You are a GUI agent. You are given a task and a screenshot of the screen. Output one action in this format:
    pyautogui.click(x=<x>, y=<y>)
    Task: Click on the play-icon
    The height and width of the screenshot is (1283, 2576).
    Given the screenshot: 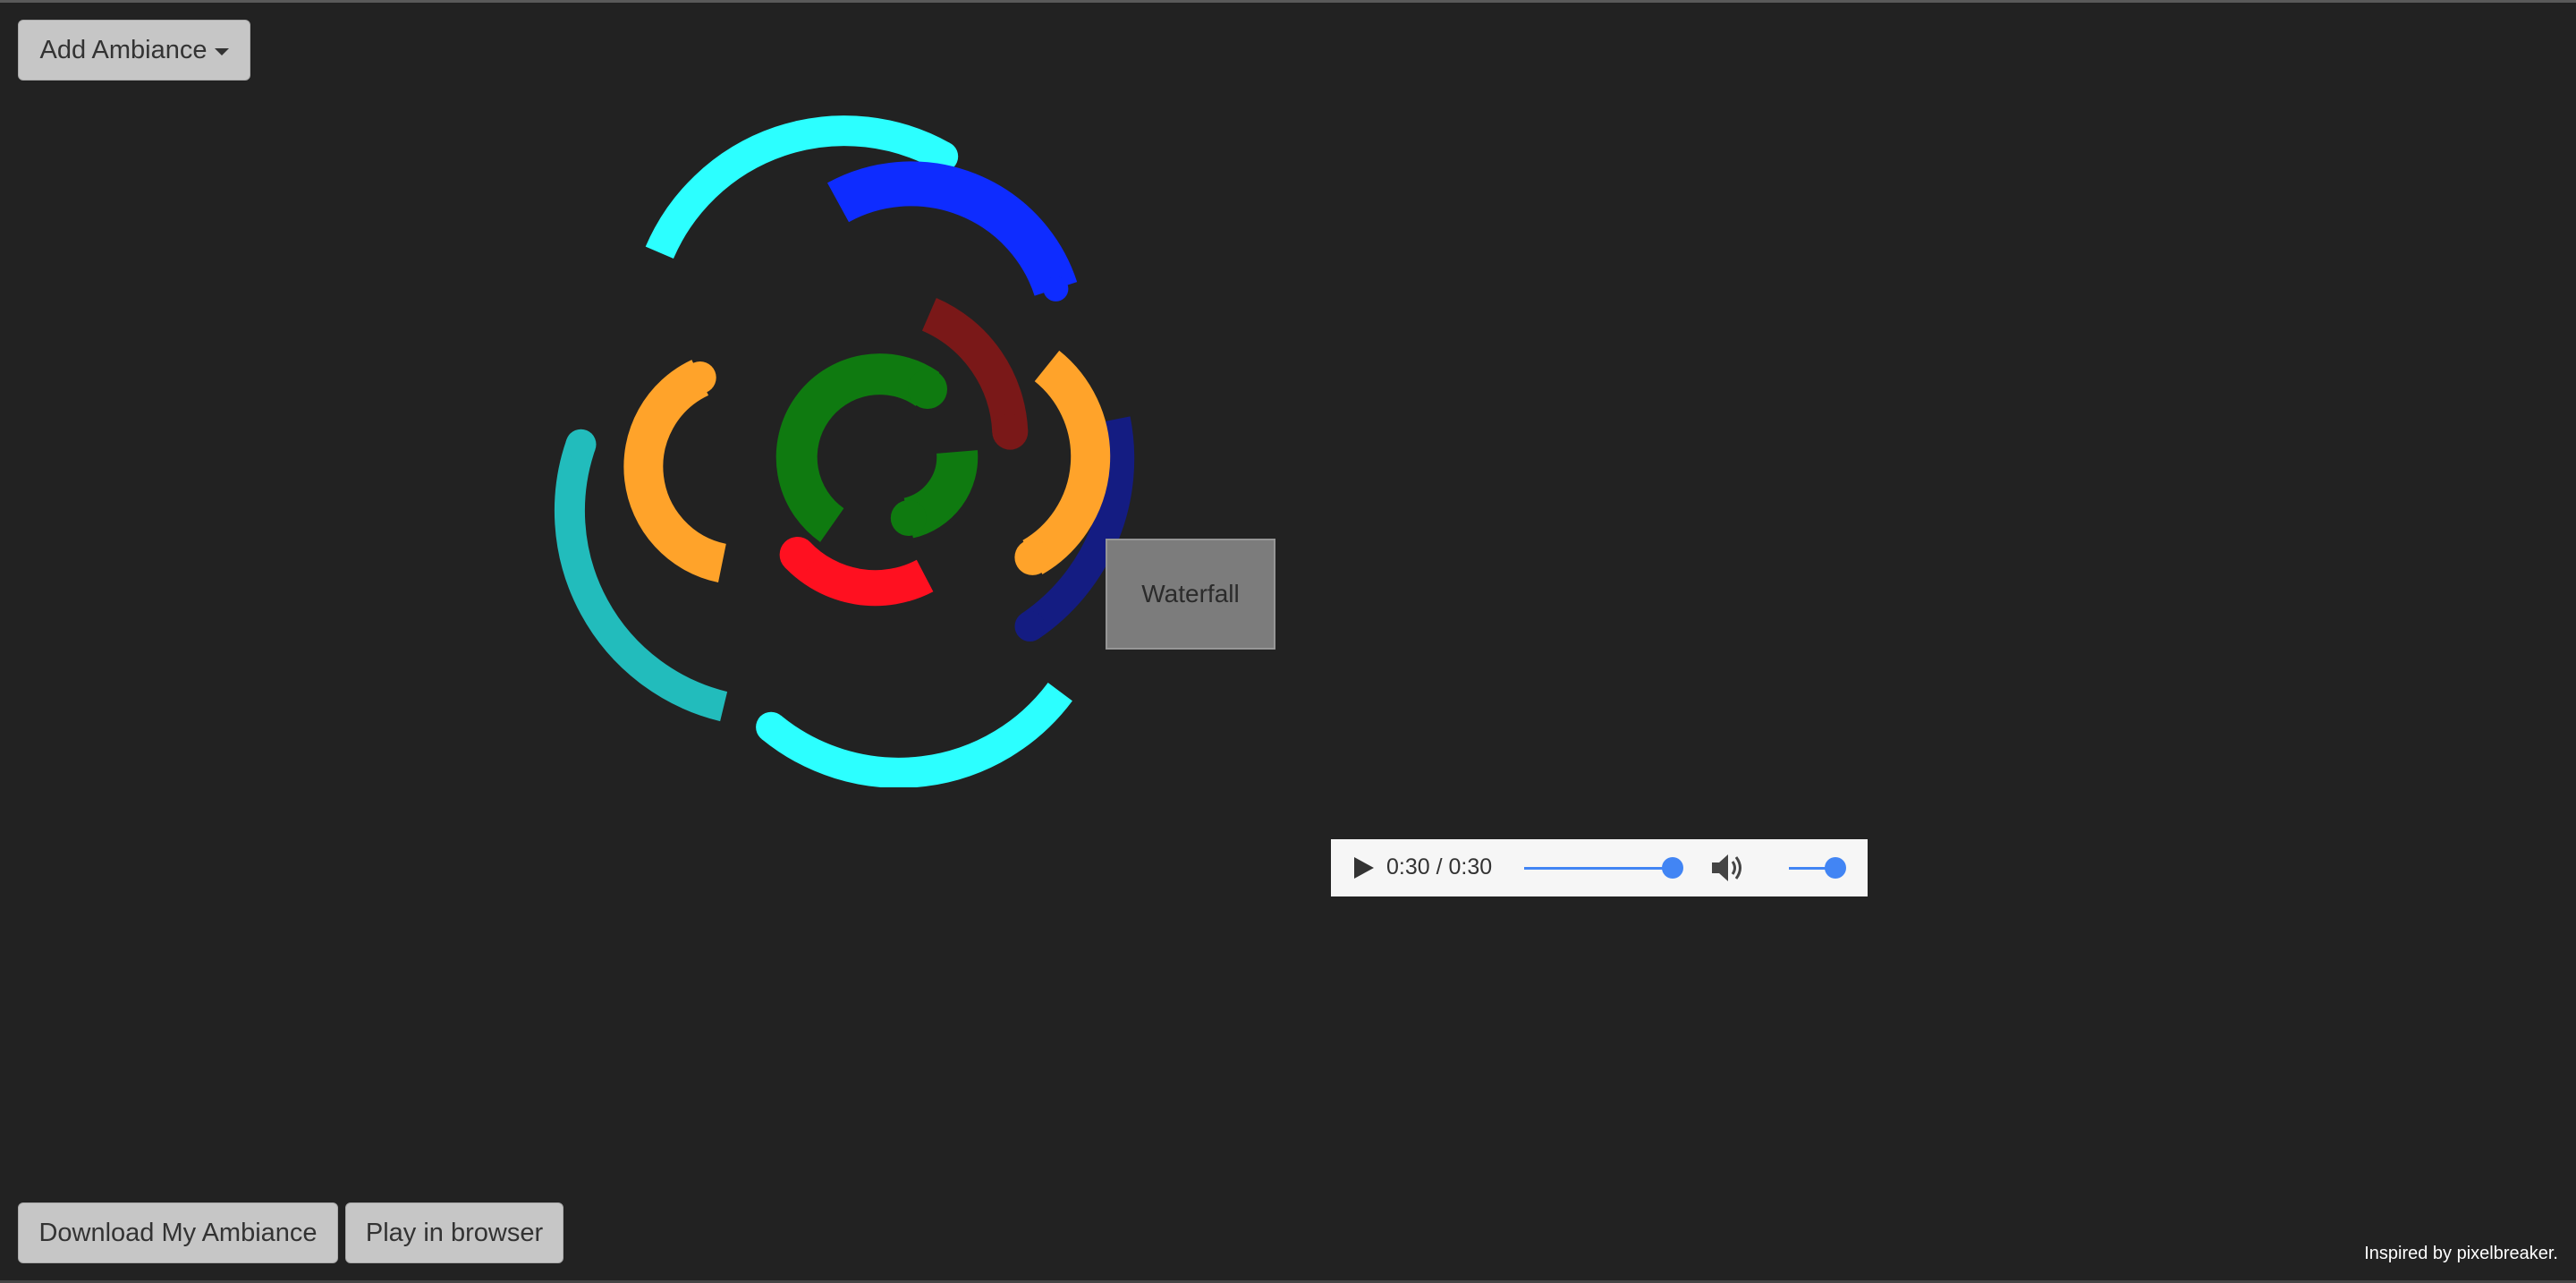 What is the action you would take?
    pyautogui.click(x=1363, y=867)
    